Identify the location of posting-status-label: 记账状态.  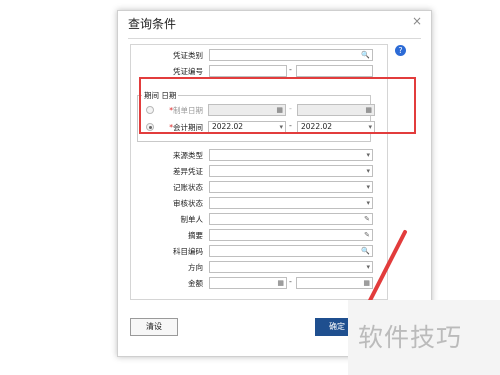
(188, 187).